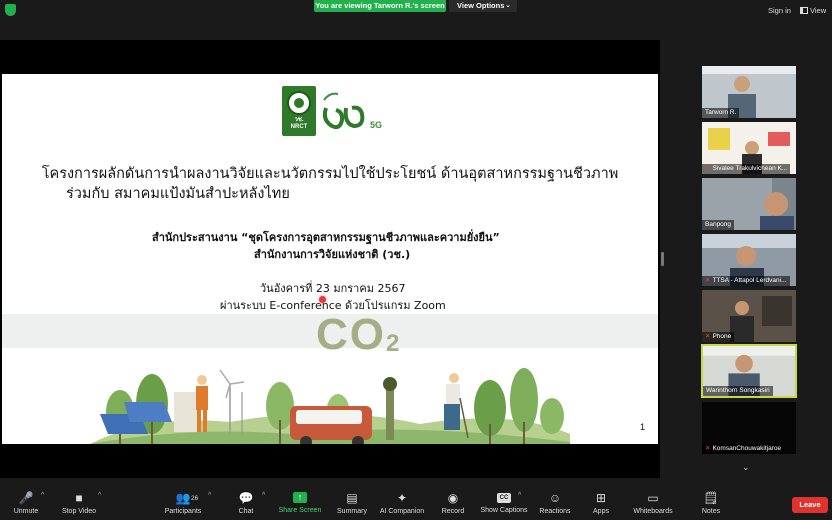  What do you see at coordinates (508, 5) in the screenshot?
I see `chevron-down-icon: ⌄` at bounding box center [508, 5].